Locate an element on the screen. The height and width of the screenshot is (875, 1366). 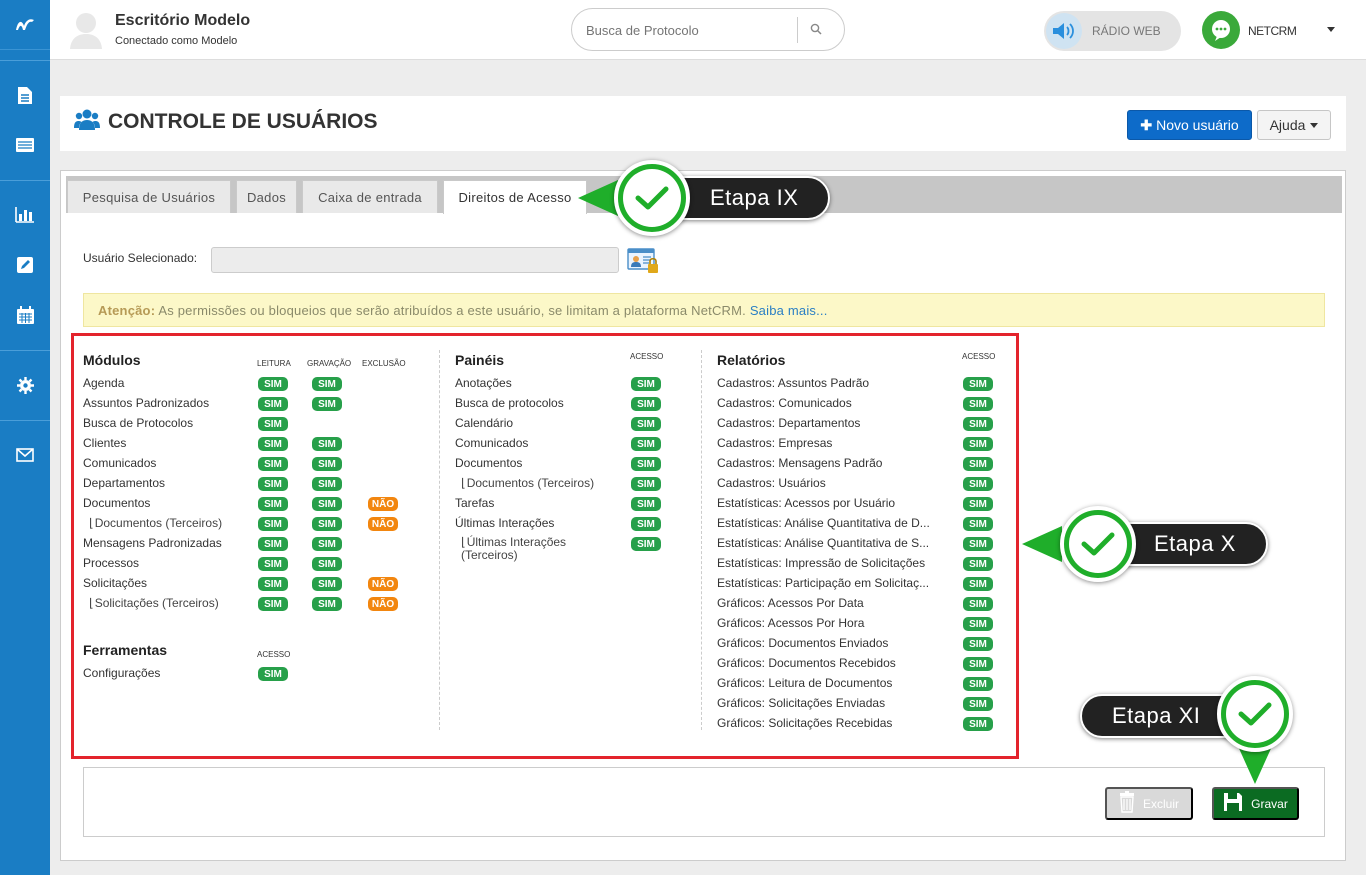
edit-icon is located at coordinates (25, 265).